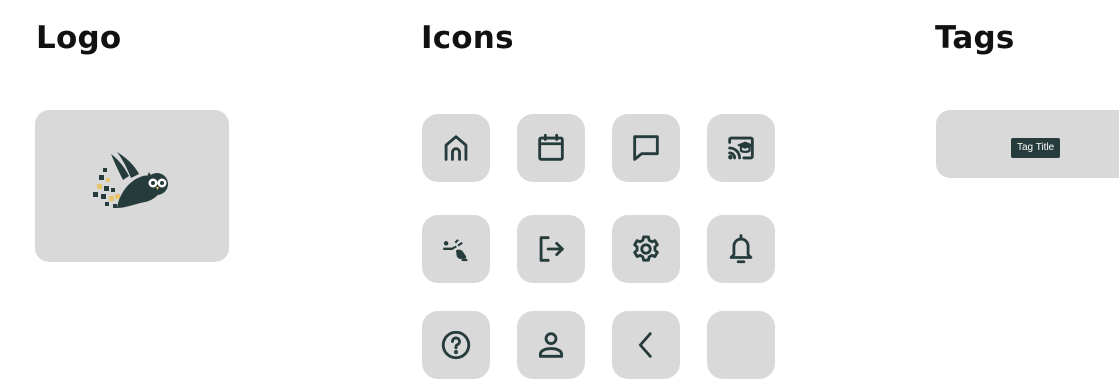  I want to click on gear-icon, so click(646, 248).